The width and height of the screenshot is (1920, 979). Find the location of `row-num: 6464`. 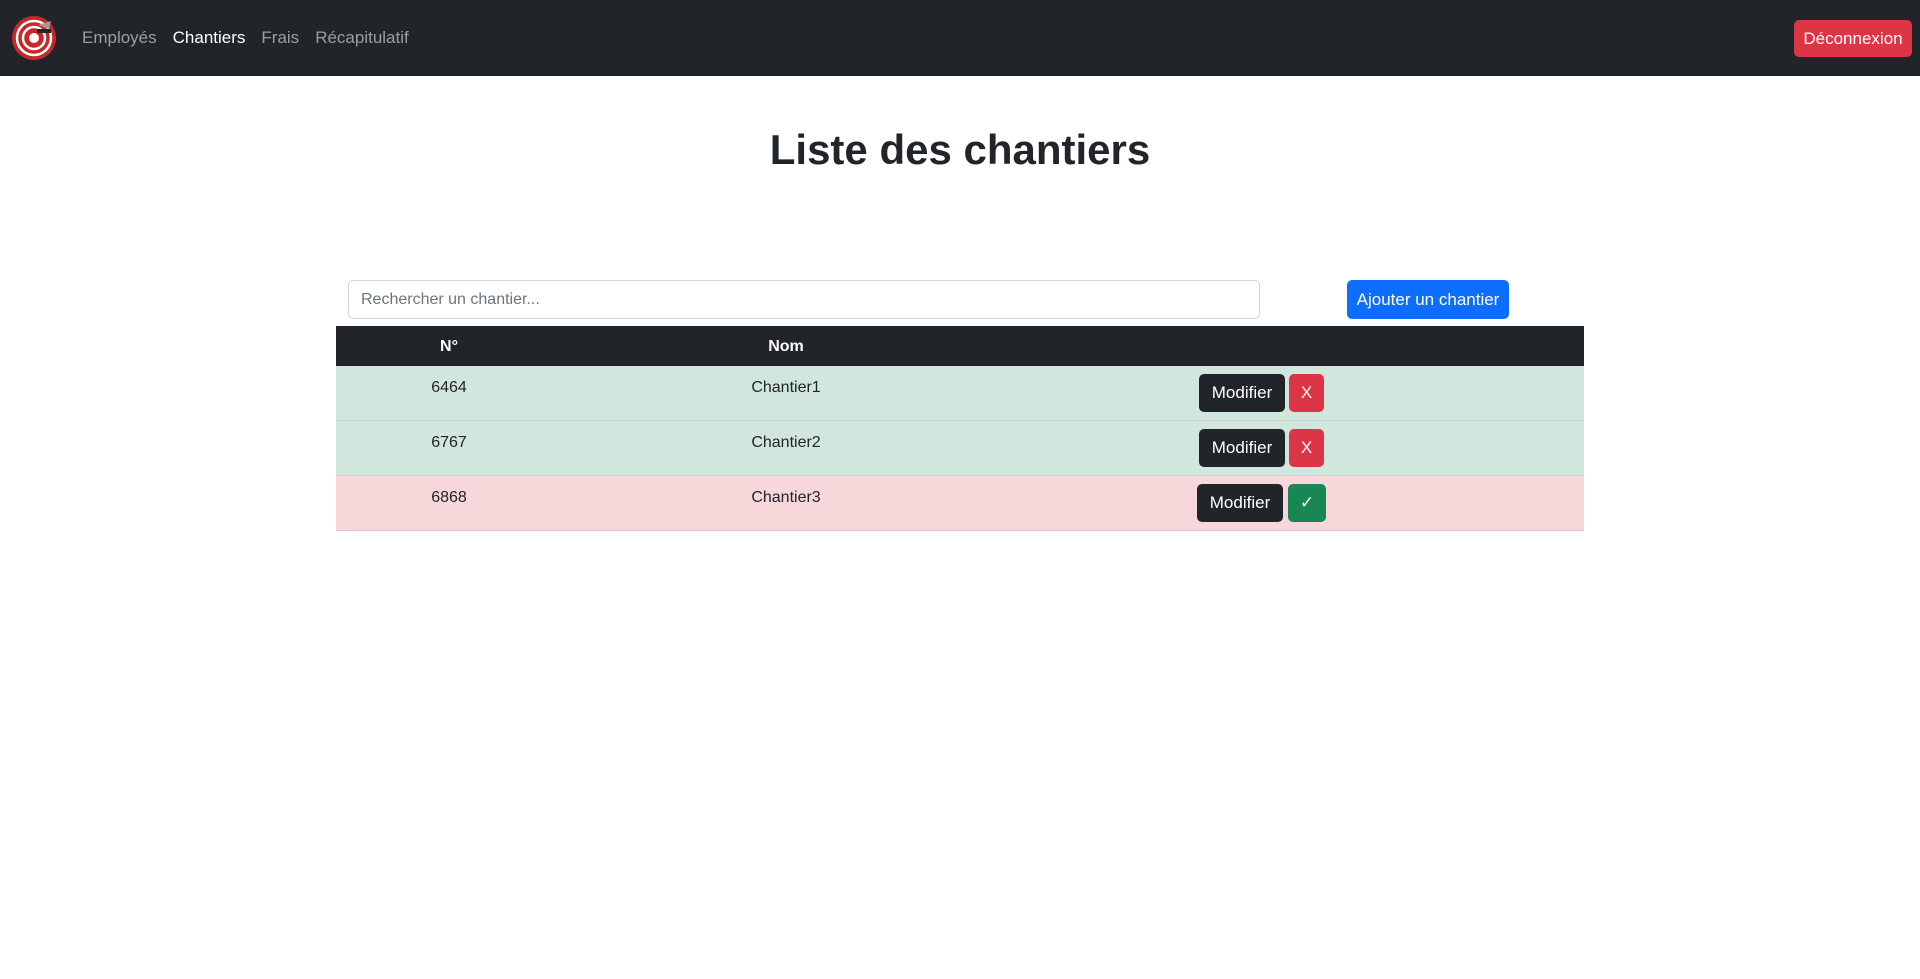

row-num: 6464 is located at coordinates (449, 387).